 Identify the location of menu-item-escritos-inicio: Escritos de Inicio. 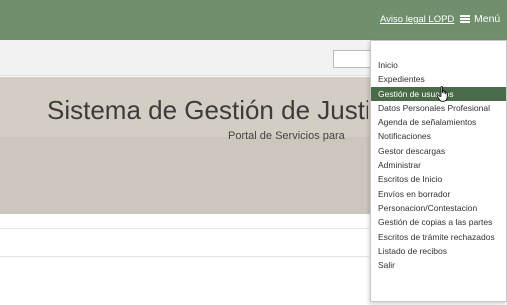
(438, 179).